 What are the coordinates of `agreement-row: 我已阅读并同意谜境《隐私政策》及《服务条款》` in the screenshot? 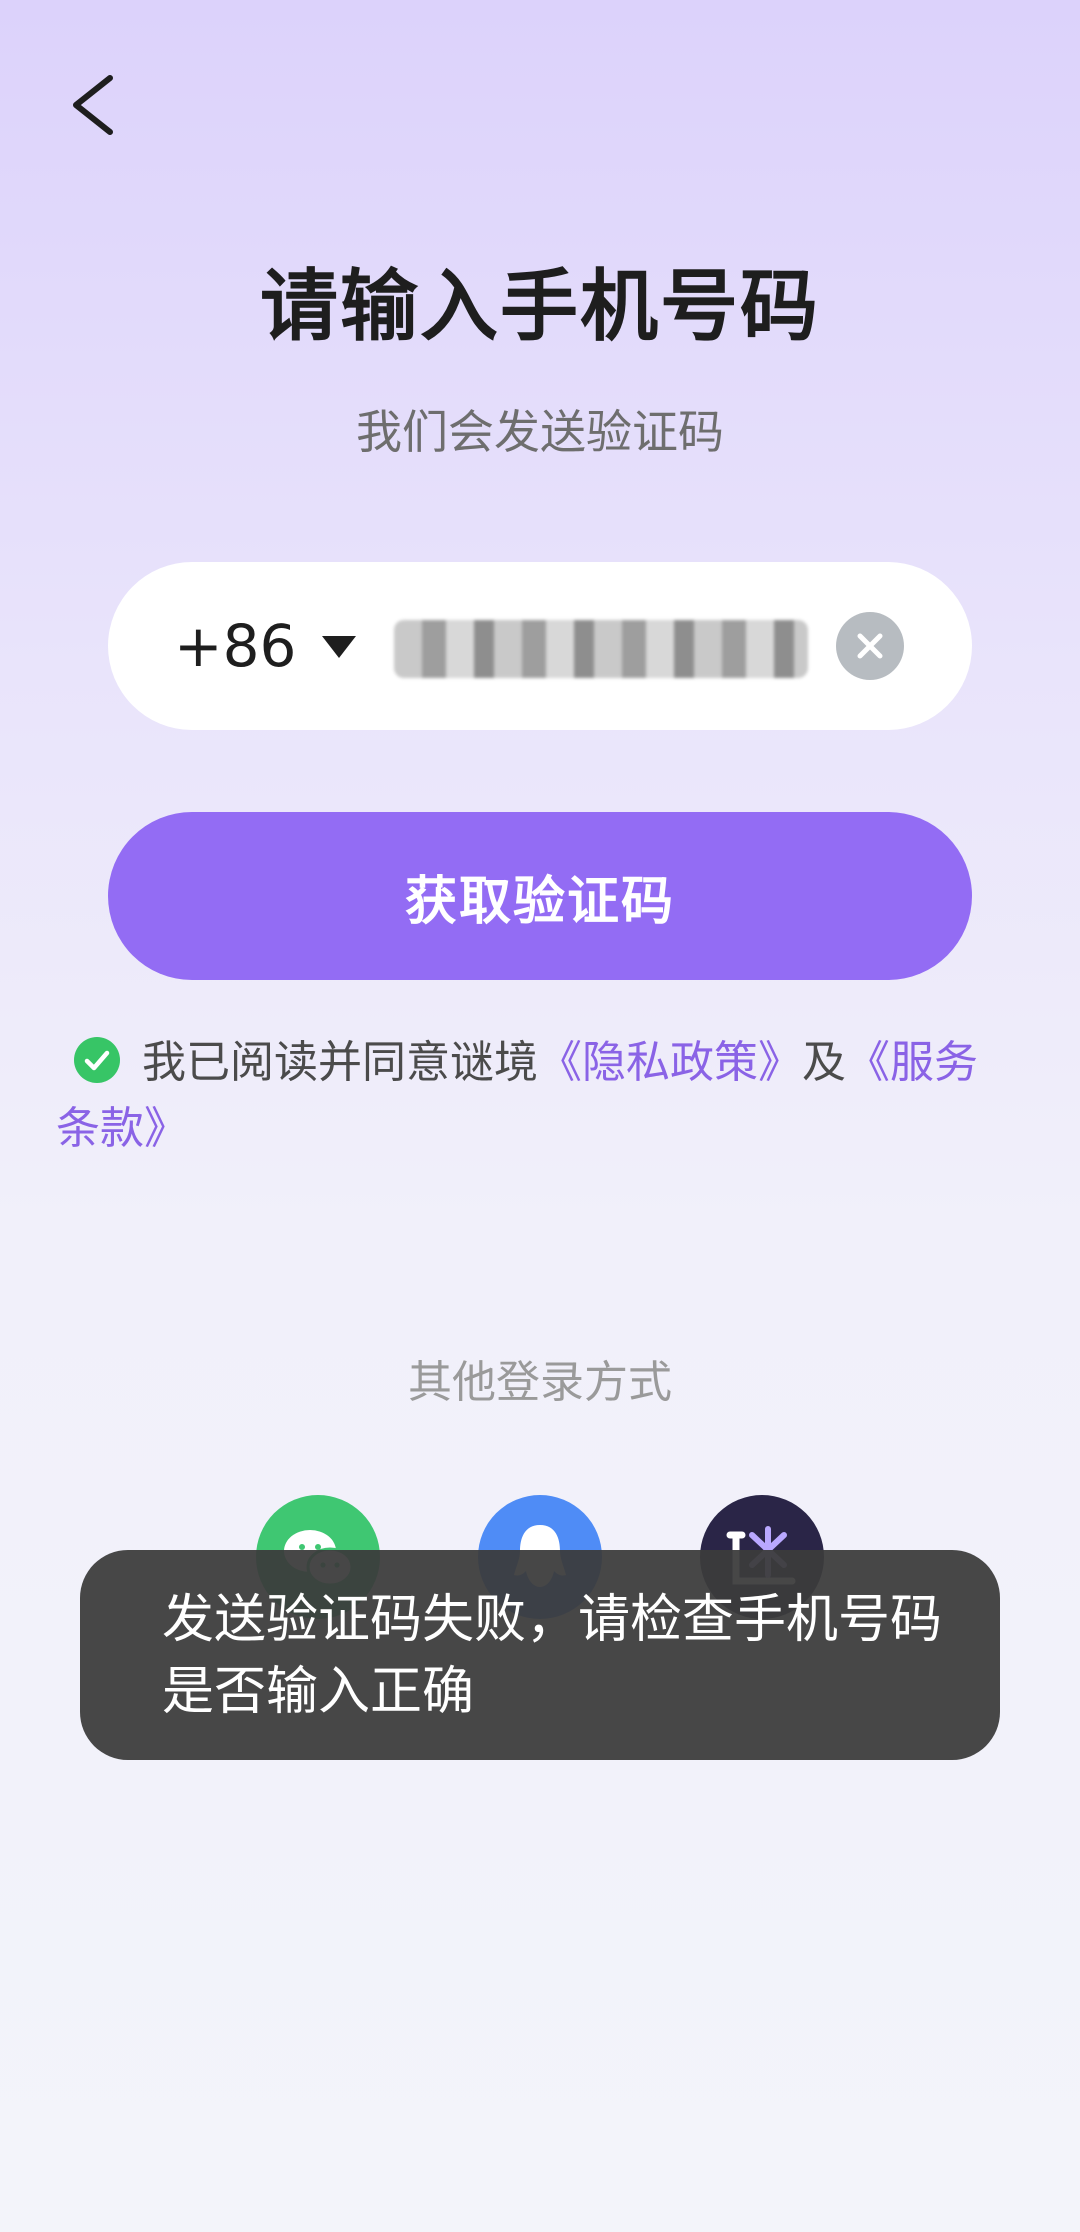 It's located at (536, 1096).